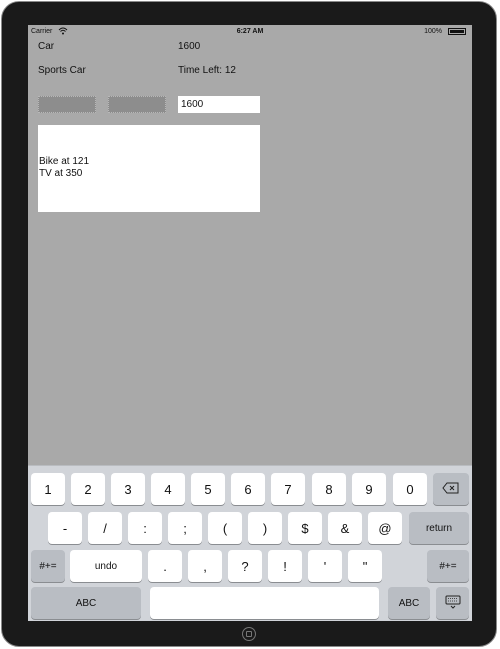  I want to click on key-open-paren: (, so click(225, 528).